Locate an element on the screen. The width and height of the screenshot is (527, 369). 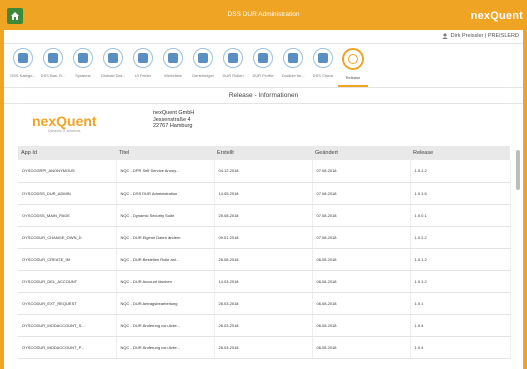
table-cell: OYSCODUR_CREATE_IM is located at coordinates (67, 259).